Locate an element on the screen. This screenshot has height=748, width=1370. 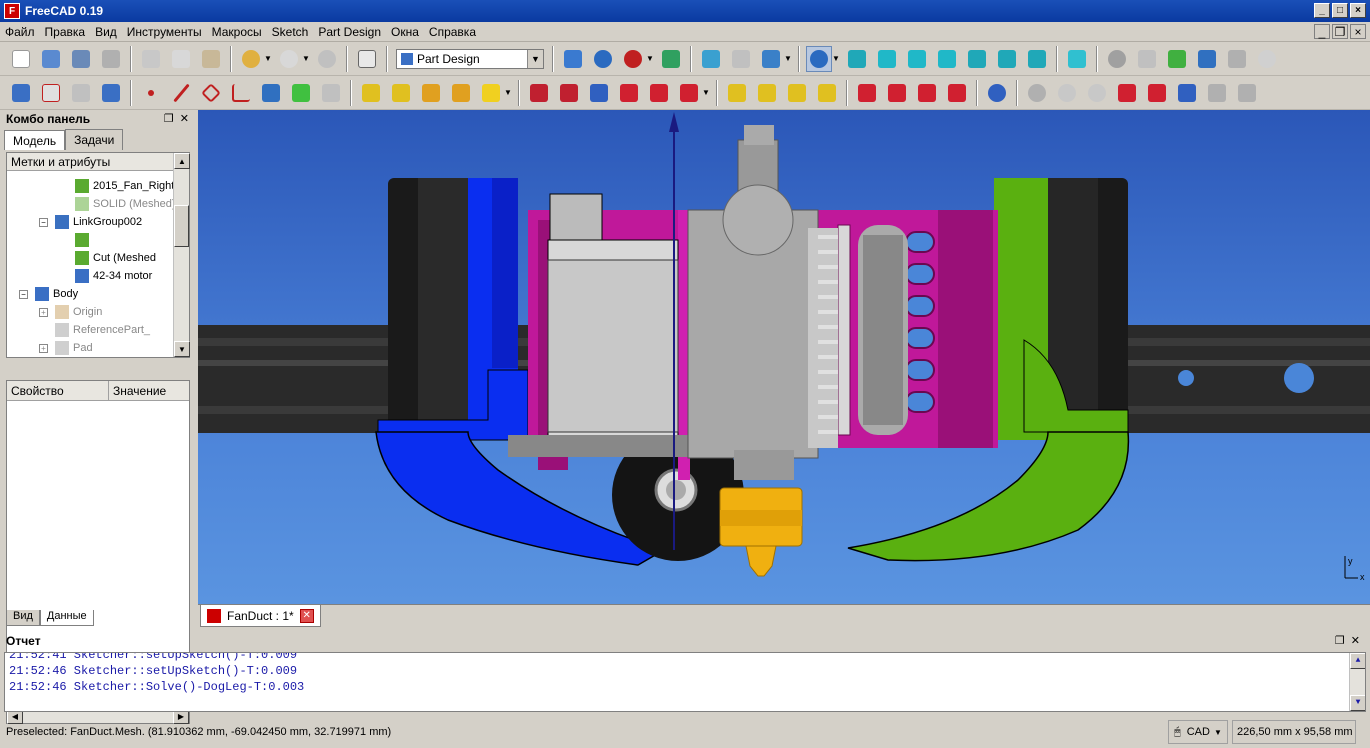
link-make-button is located at coordinates (1237, 59).